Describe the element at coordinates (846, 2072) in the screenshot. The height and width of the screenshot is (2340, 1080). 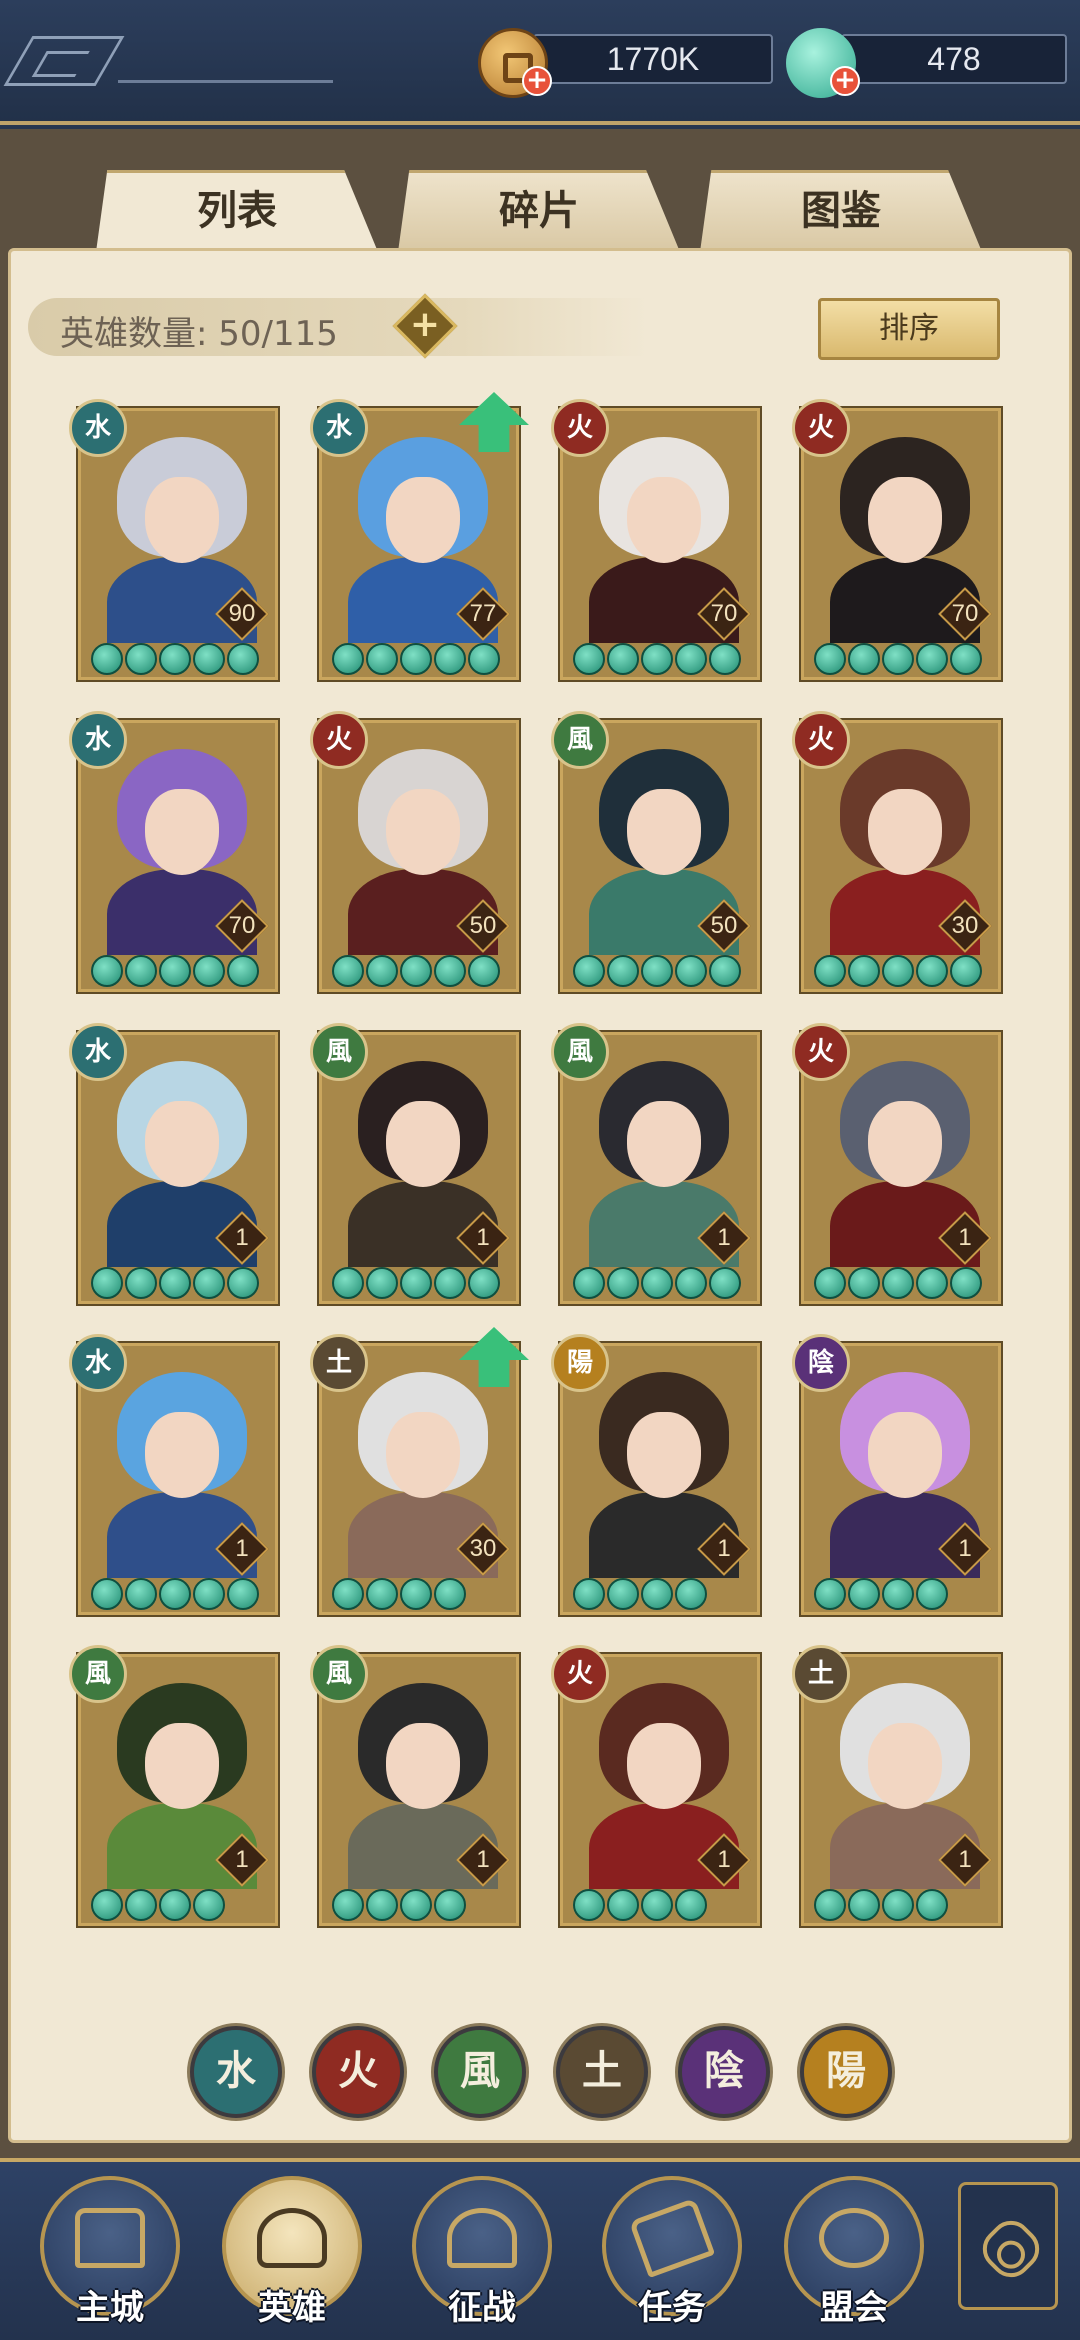
I see `filter-yang-button: 陽` at that location.